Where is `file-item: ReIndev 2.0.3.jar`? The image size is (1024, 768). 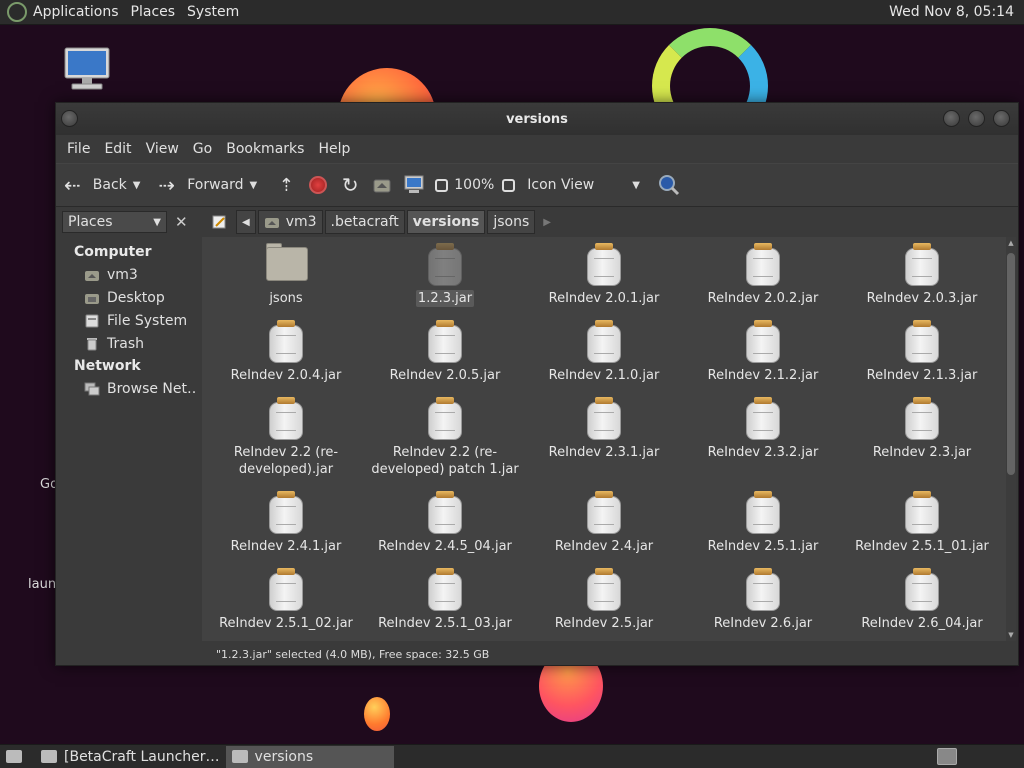
file-item: ReIndev 2.0.3.jar is located at coordinates (922, 275).